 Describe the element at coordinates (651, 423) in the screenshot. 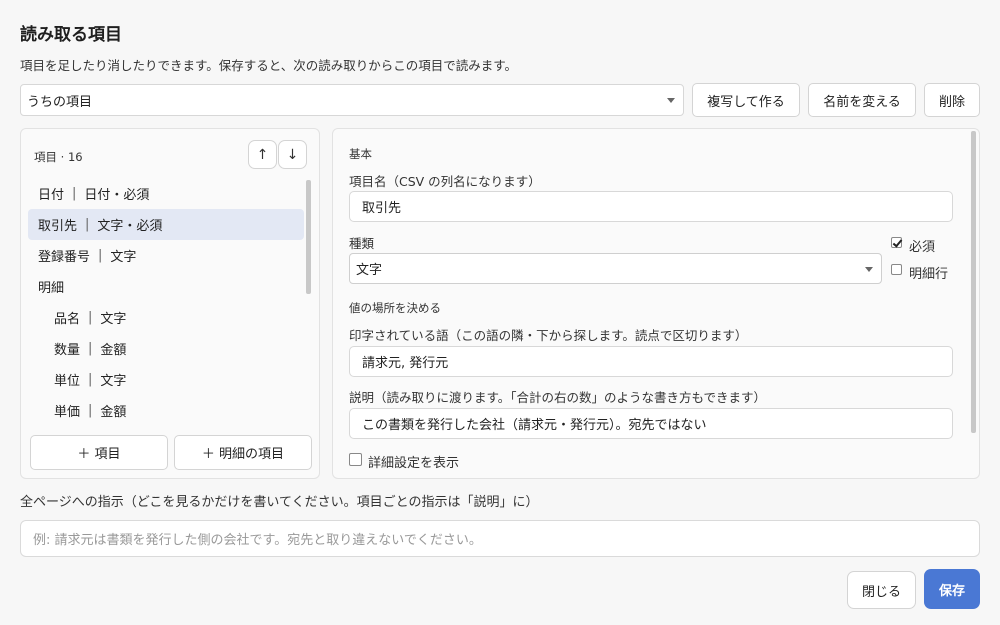

I see `description-input: この書類を発行した会社（請求元・発行元）。宛先ではない` at that location.